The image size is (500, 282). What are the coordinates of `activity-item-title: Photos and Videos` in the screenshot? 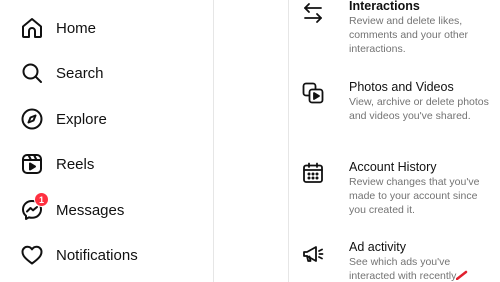 It's located at (401, 87).